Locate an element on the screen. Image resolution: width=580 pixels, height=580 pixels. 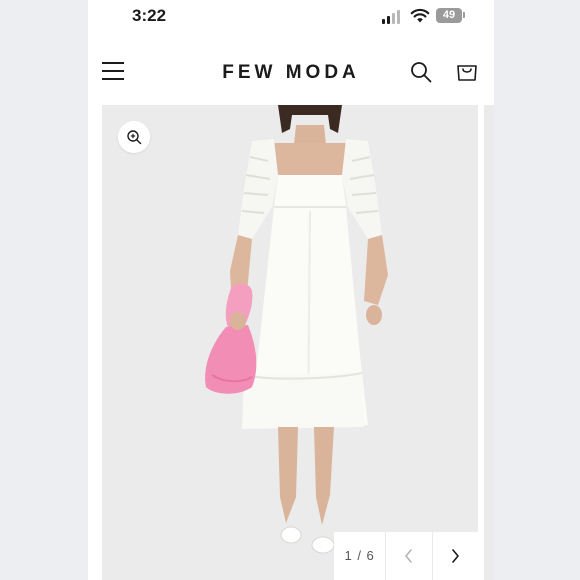
zoom-in-icon is located at coordinates (134, 137).